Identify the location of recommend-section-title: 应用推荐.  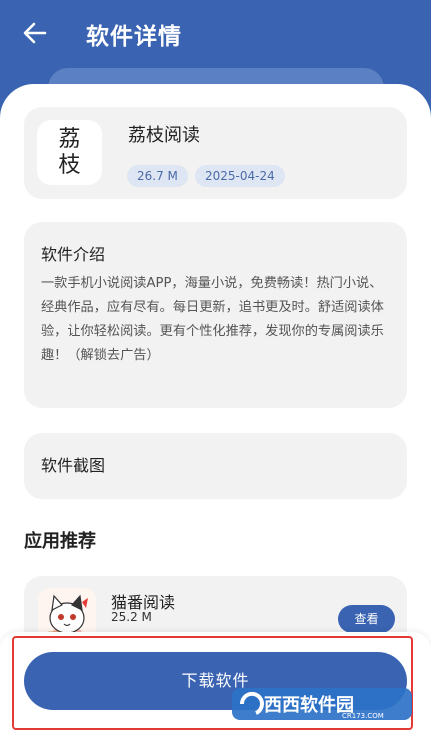
(60, 541).